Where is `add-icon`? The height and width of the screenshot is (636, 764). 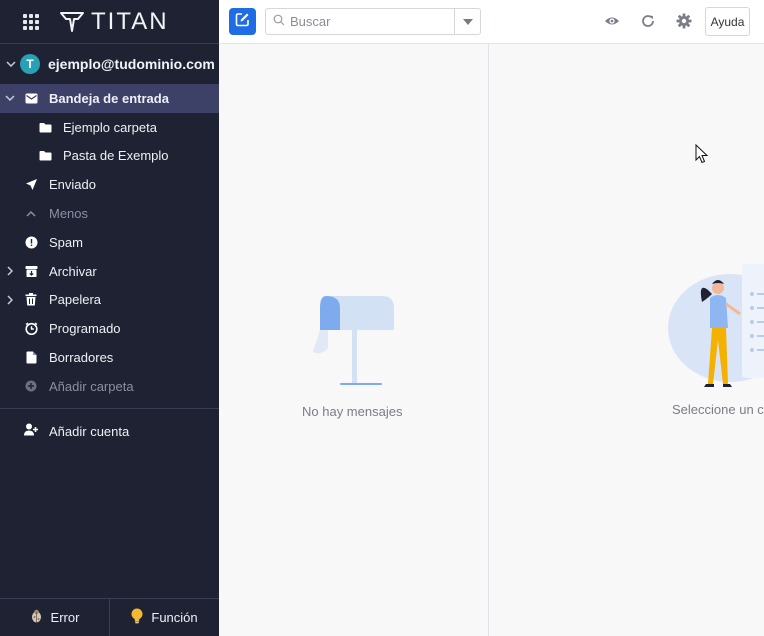
add-icon is located at coordinates (31, 386).